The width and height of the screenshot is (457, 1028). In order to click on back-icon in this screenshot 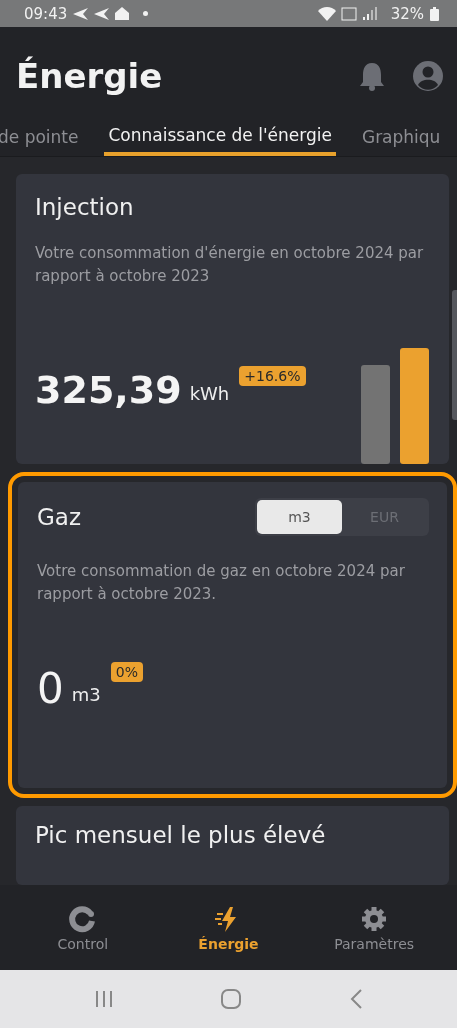, I will do `click(356, 999)`.